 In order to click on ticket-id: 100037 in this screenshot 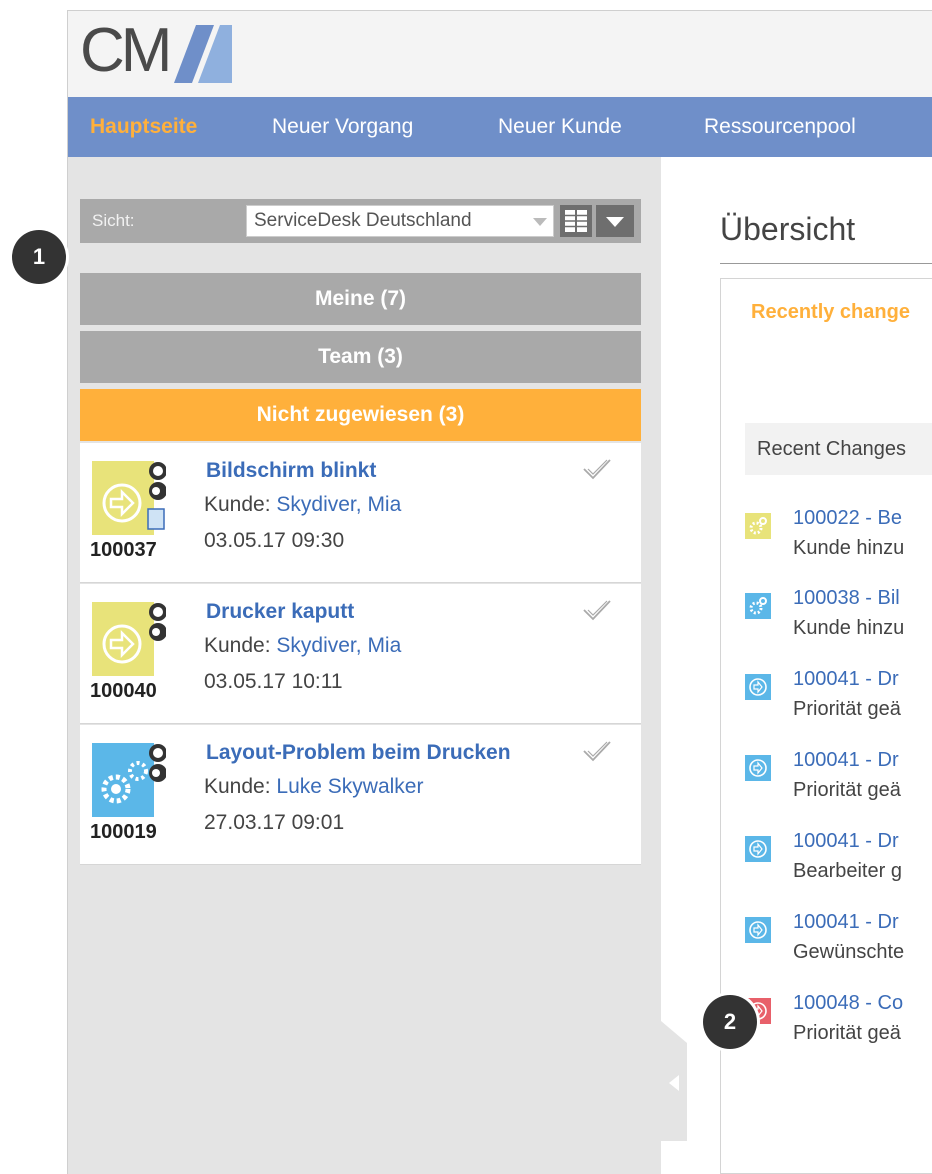, I will do `click(123, 550)`.